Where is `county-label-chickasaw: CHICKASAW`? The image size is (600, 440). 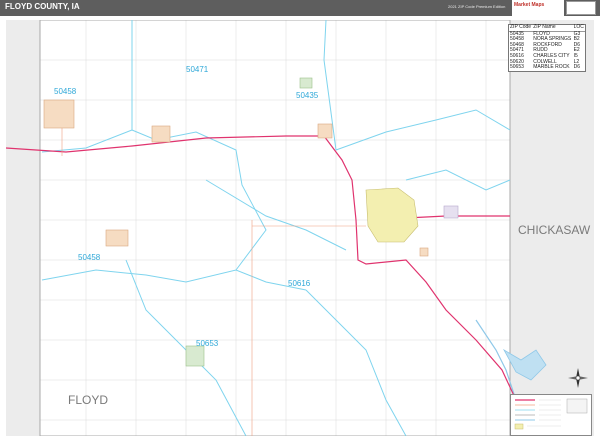 county-label-chickasaw: CHICKASAW is located at coordinates (554, 230).